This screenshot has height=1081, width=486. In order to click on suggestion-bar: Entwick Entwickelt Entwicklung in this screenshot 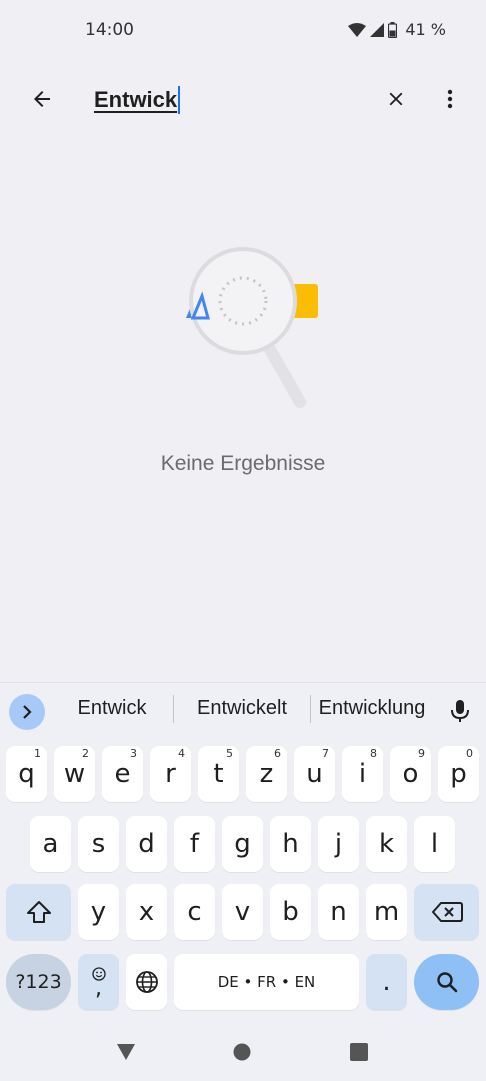, I will do `click(243, 711)`.